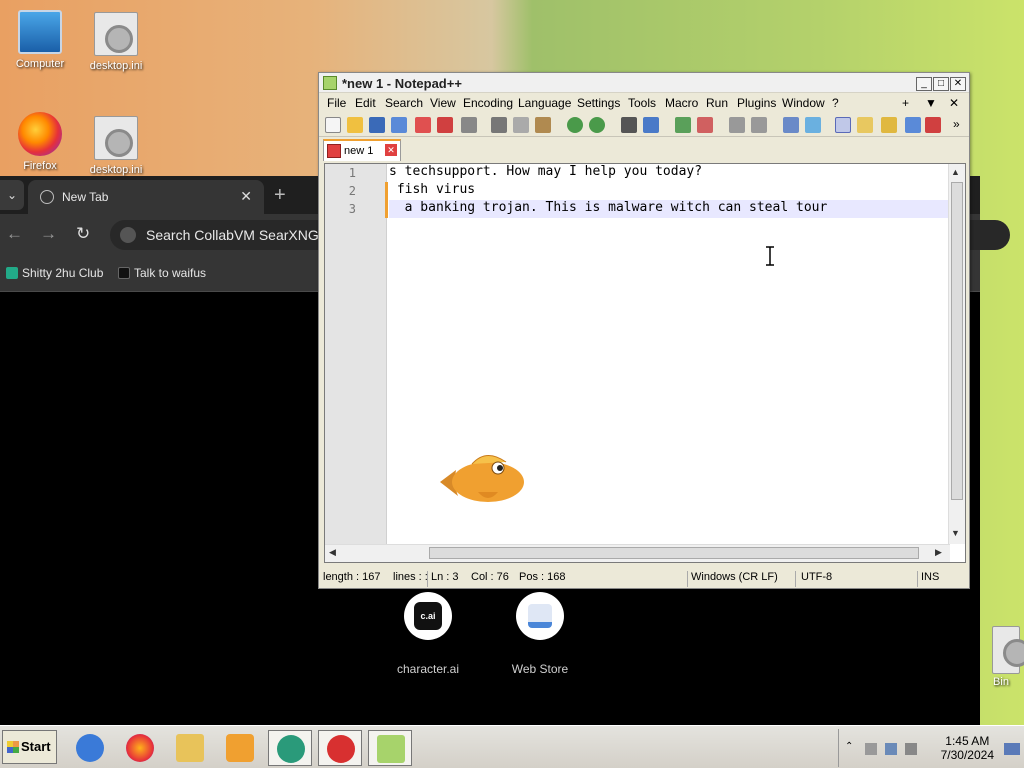  What do you see at coordinates (543, 125) in the screenshot?
I see `paste-icon` at bounding box center [543, 125].